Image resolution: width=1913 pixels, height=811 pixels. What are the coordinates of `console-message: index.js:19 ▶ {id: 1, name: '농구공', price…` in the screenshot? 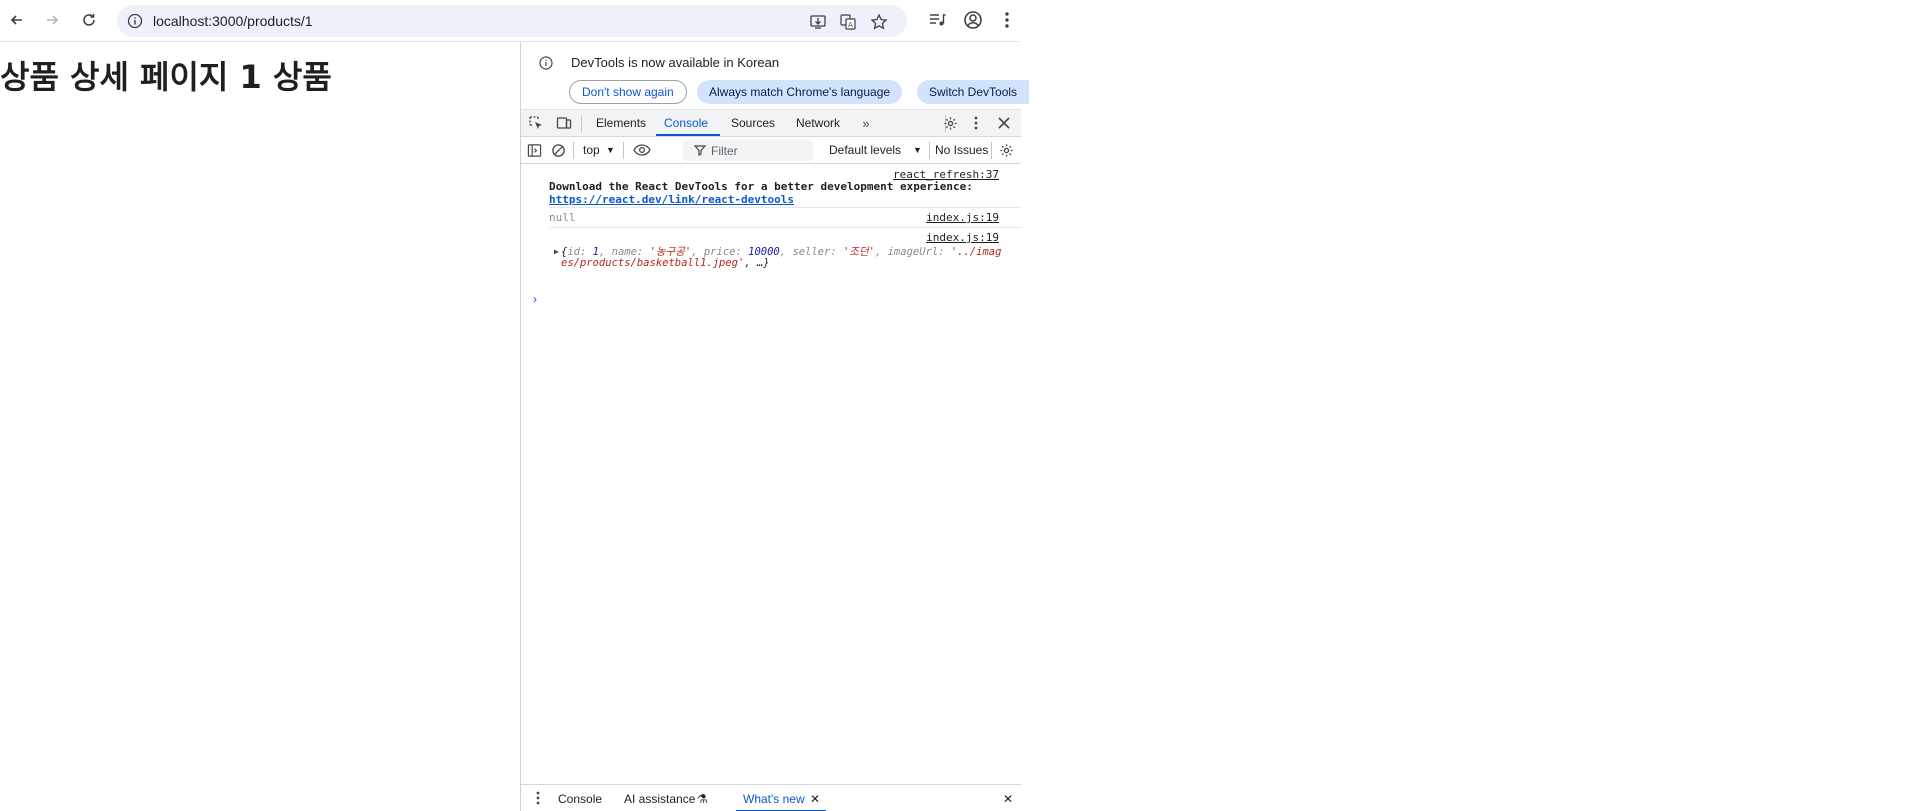 It's located at (771, 248).